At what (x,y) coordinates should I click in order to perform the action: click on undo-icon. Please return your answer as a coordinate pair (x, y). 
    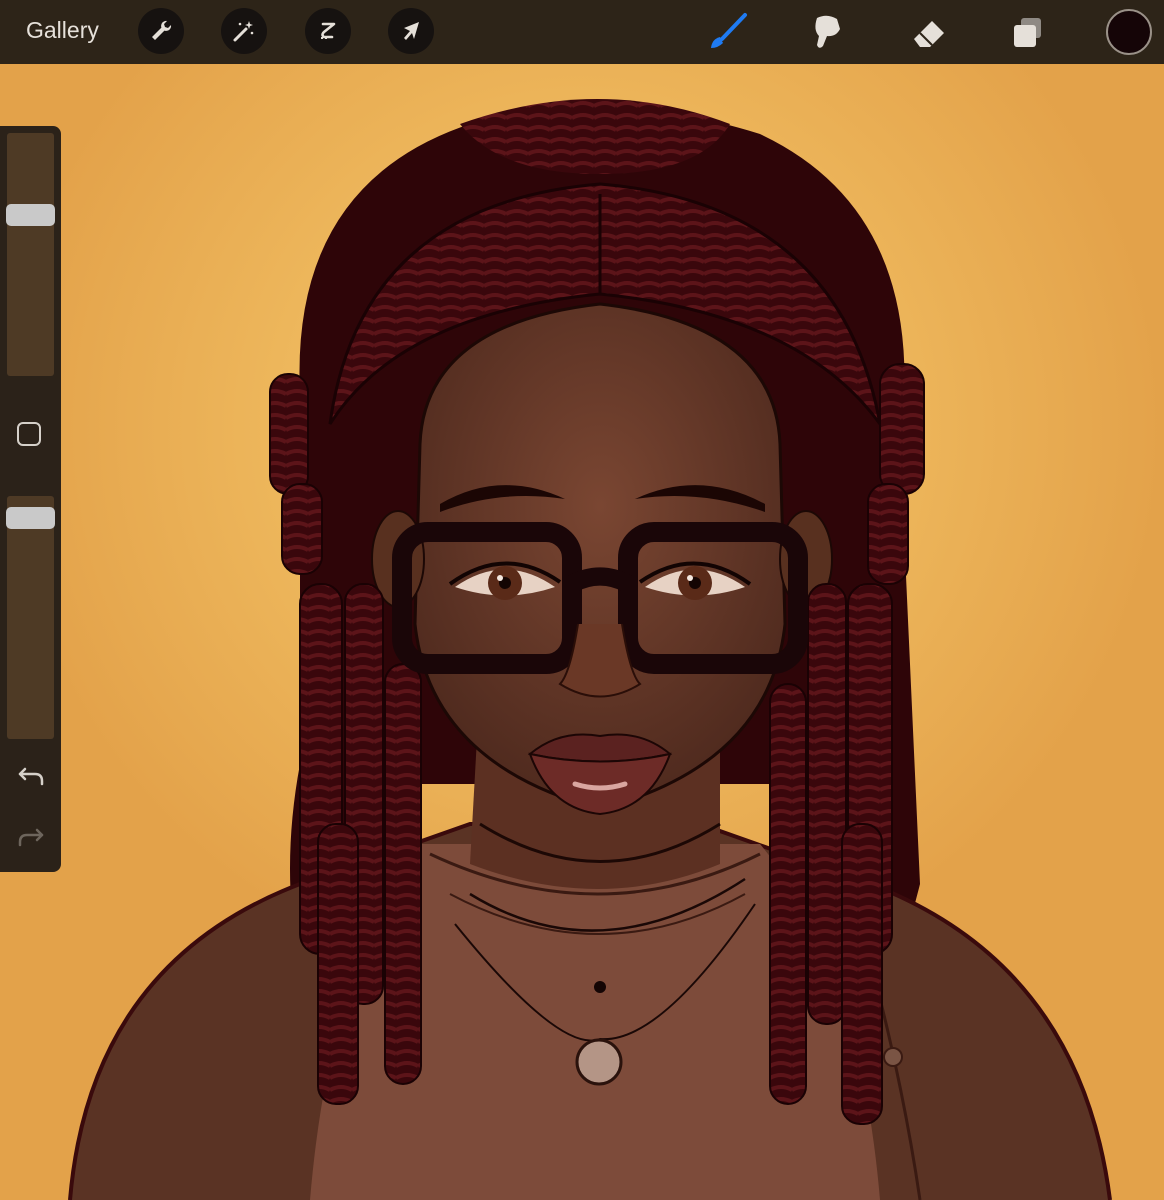
    Looking at the image, I should click on (31, 776).